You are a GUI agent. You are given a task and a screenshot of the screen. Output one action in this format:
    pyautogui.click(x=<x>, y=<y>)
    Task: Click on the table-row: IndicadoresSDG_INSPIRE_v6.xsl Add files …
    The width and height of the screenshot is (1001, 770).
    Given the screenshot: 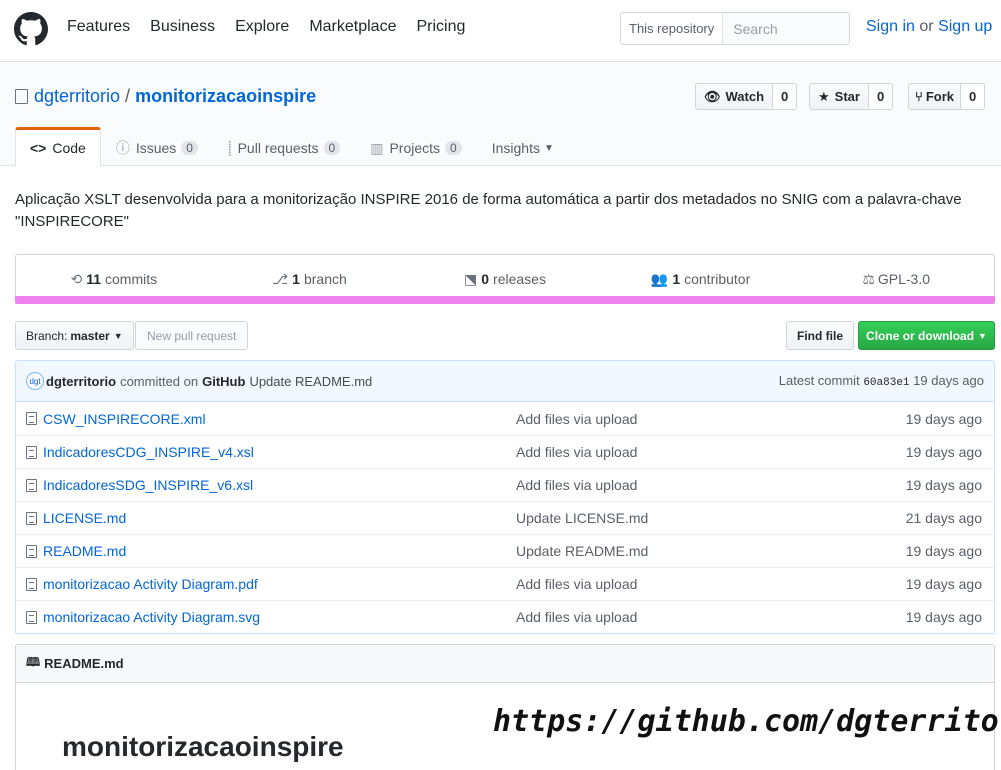 What is the action you would take?
    pyautogui.click(x=505, y=484)
    